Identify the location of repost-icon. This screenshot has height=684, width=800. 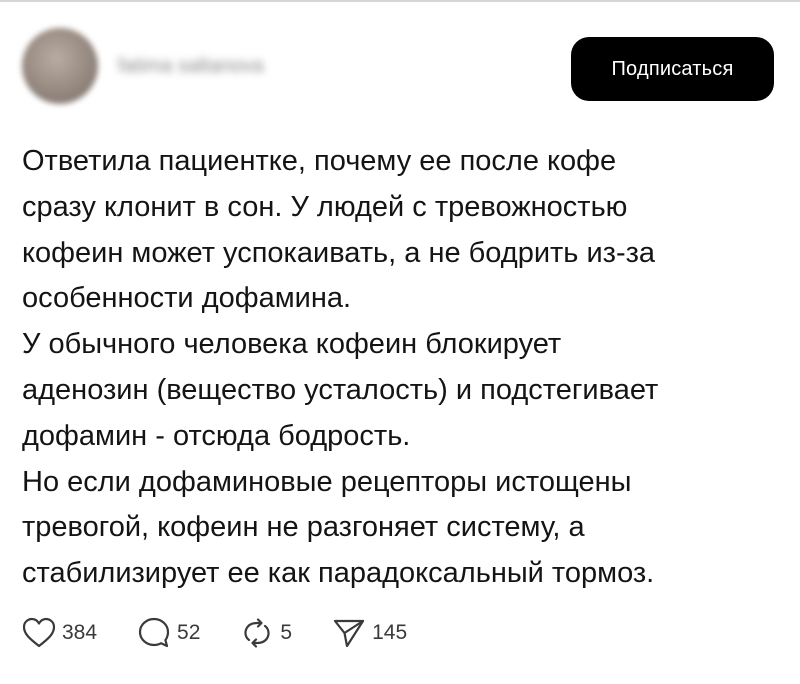
(257, 633).